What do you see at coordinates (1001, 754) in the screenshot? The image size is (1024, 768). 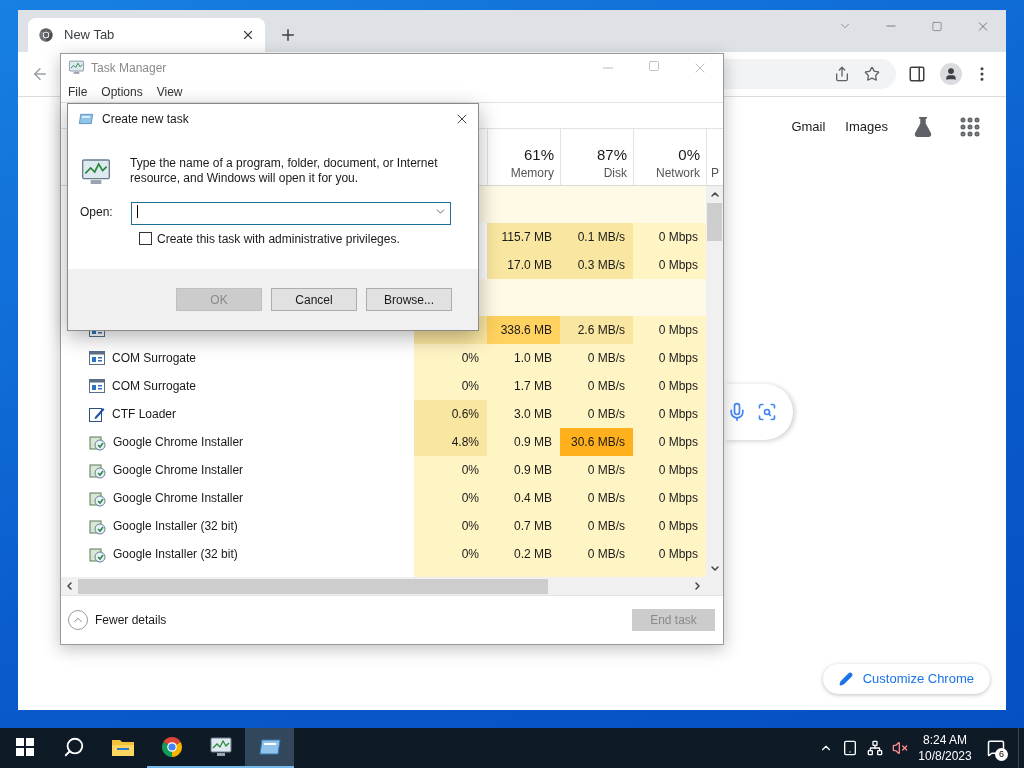 I see `notification-count: 6` at bounding box center [1001, 754].